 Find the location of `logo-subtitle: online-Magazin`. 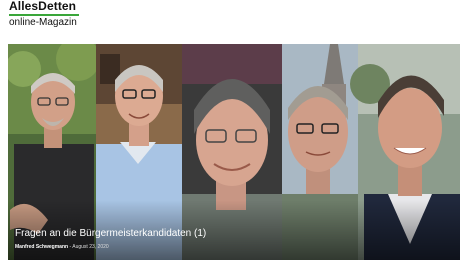

logo-subtitle: online-Magazin is located at coordinates (43, 22).